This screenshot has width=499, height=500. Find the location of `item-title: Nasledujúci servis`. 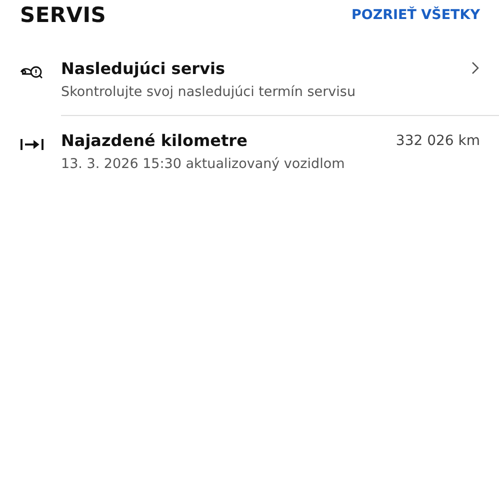

item-title: Nasledujúci servis is located at coordinates (143, 68).